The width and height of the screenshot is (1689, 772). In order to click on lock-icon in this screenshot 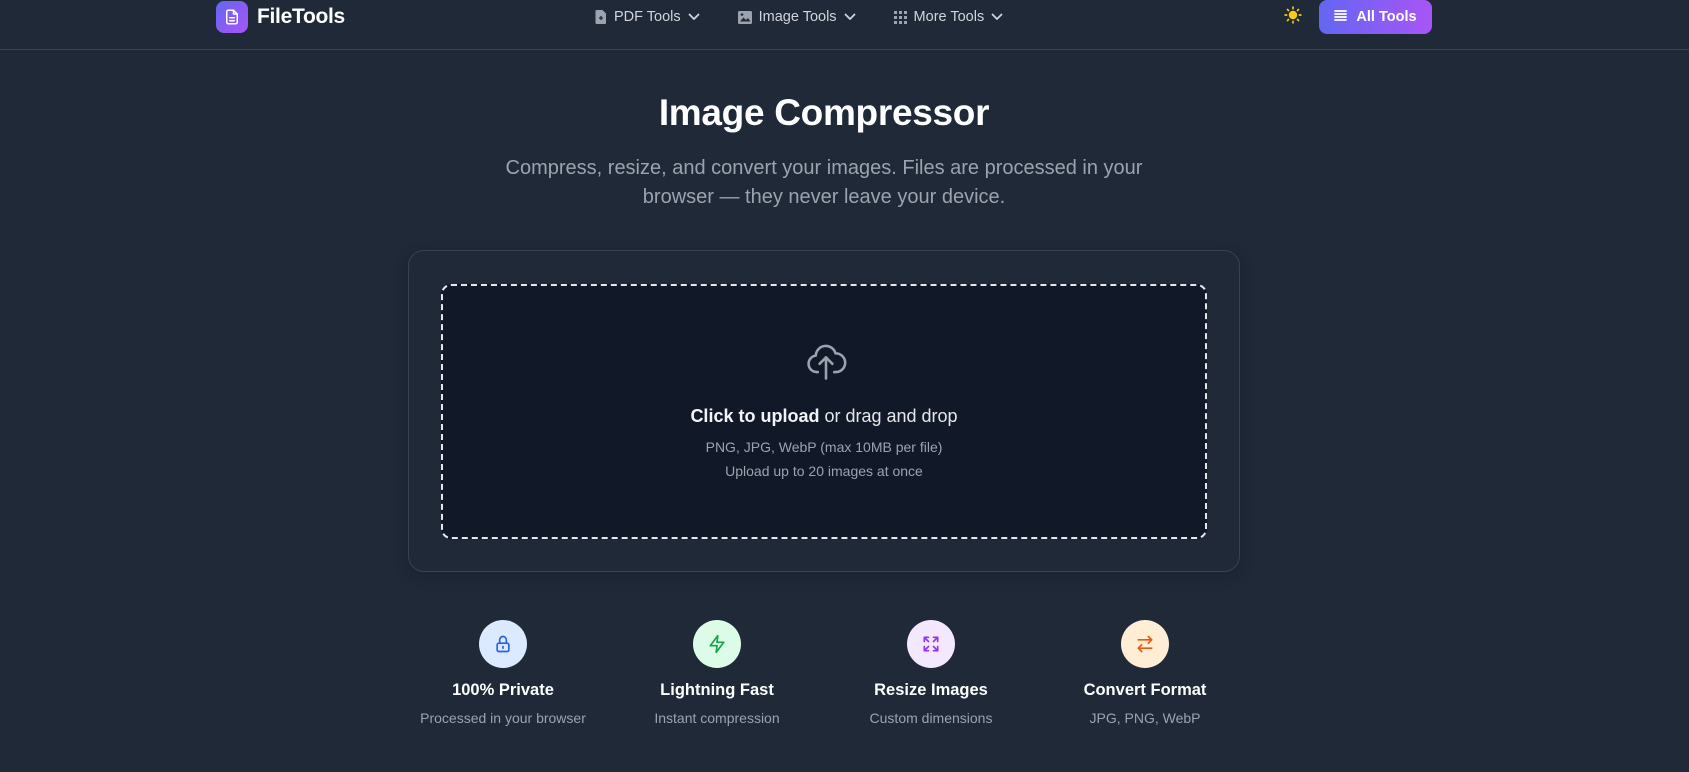, I will do `click(503, 644)`.